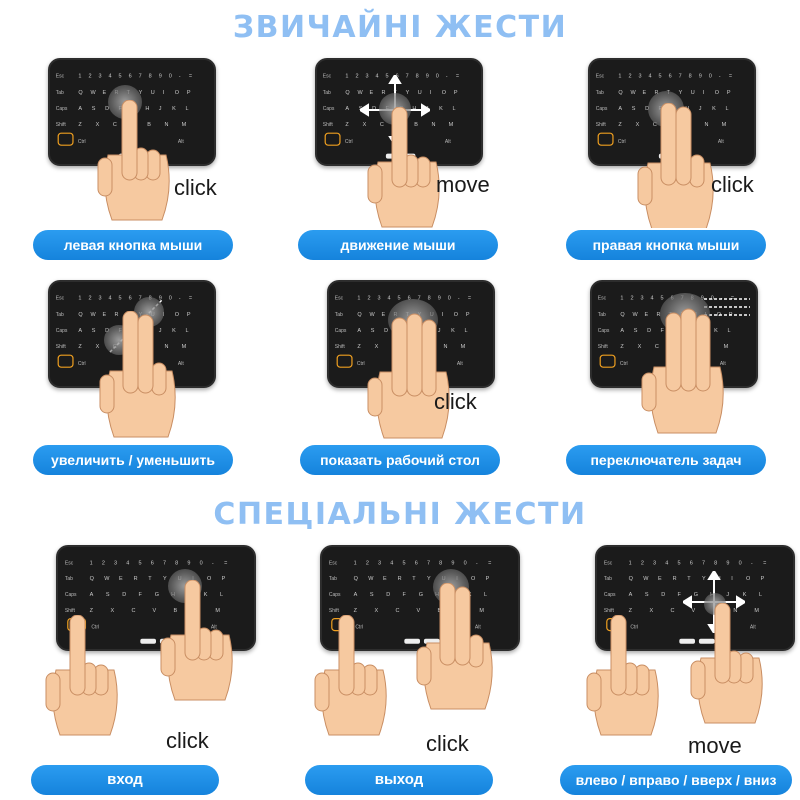 This screenshot has width=800, height=800. I want to click on keyboard-key: A, so click(620, 109).